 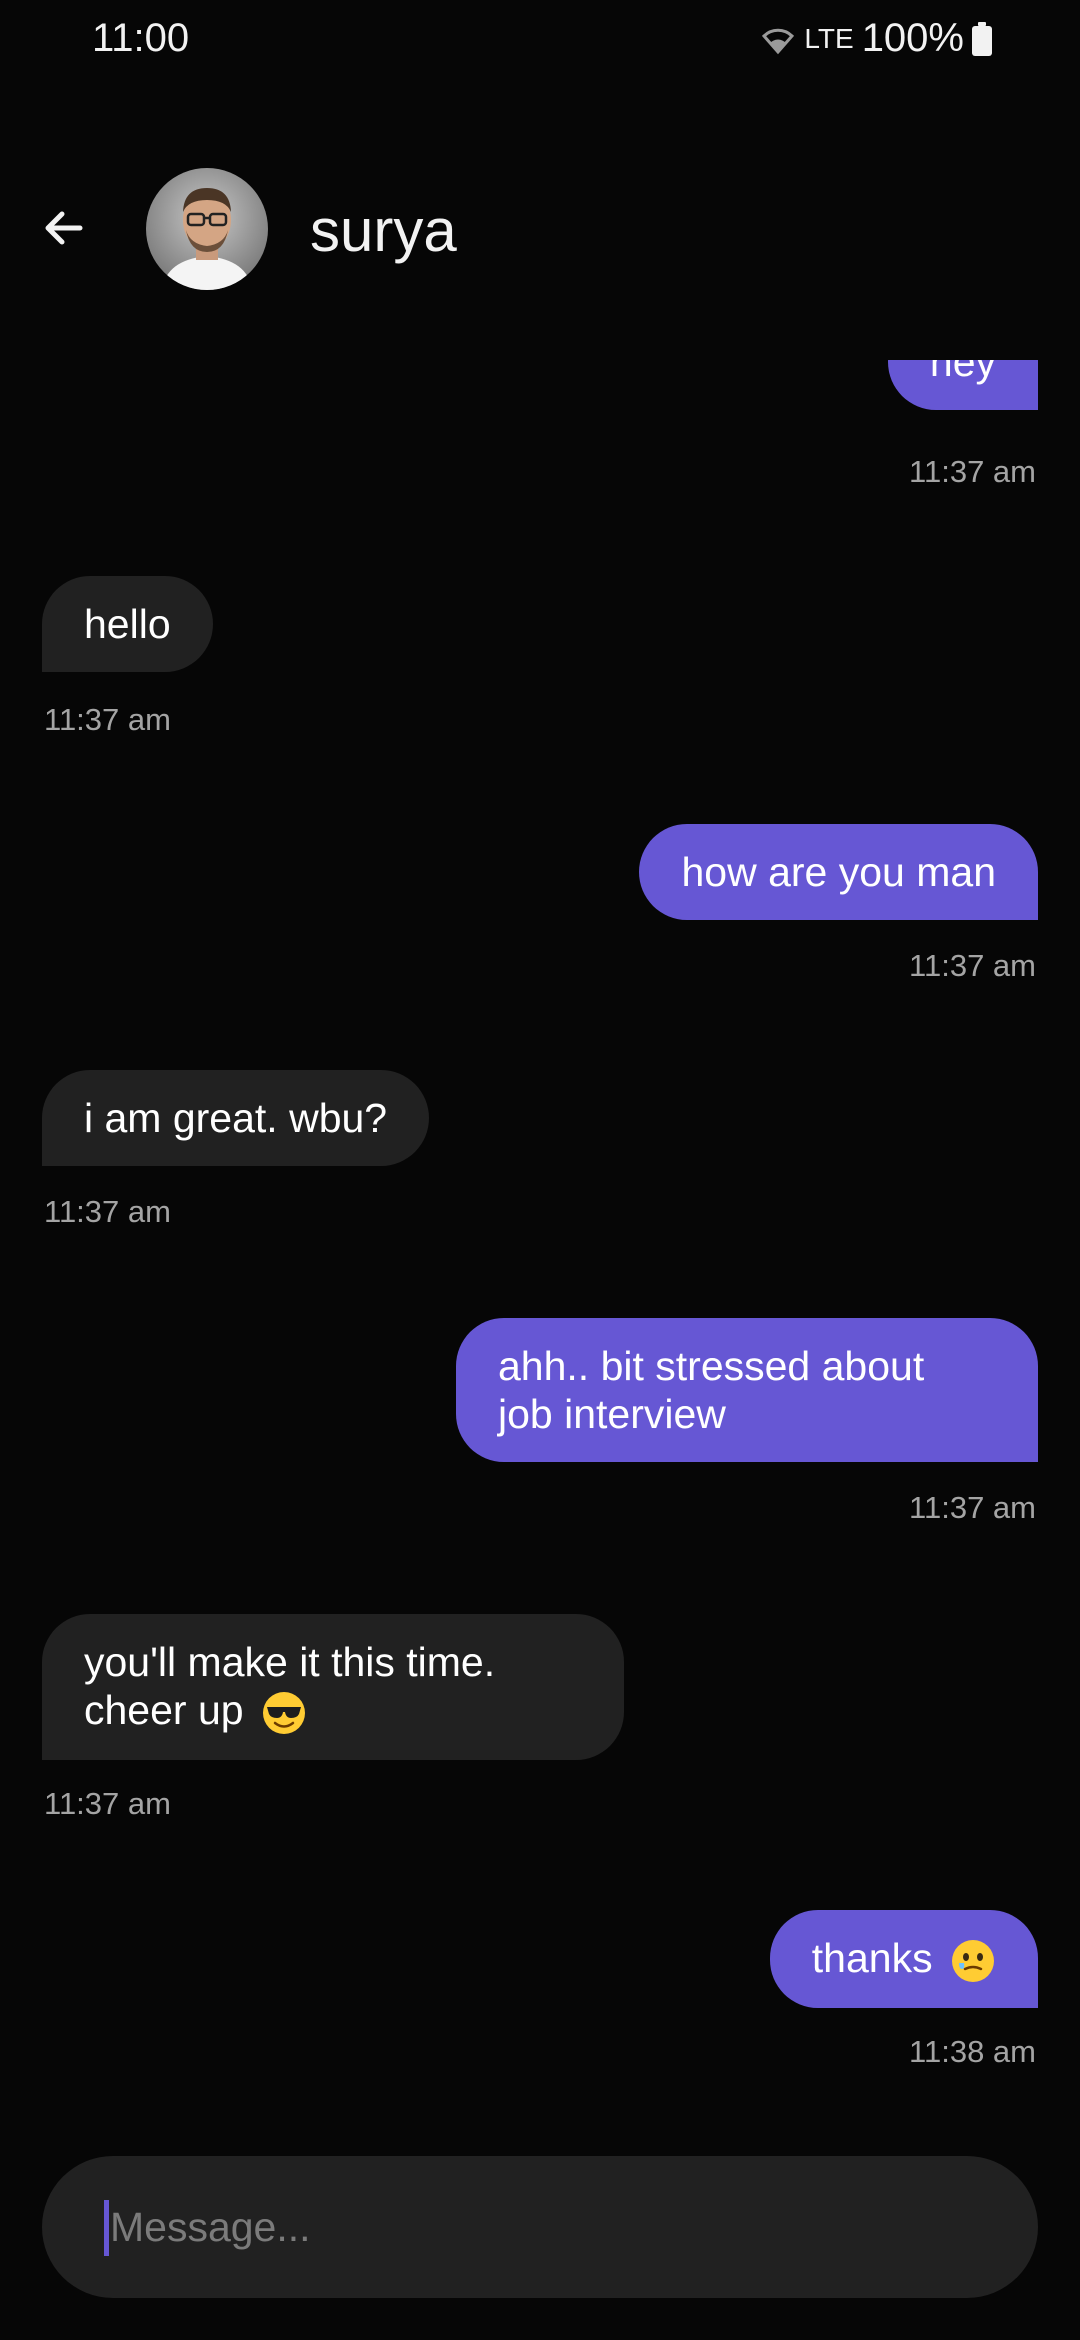 I want to click on contact-photo, so click(x=207, y=229).